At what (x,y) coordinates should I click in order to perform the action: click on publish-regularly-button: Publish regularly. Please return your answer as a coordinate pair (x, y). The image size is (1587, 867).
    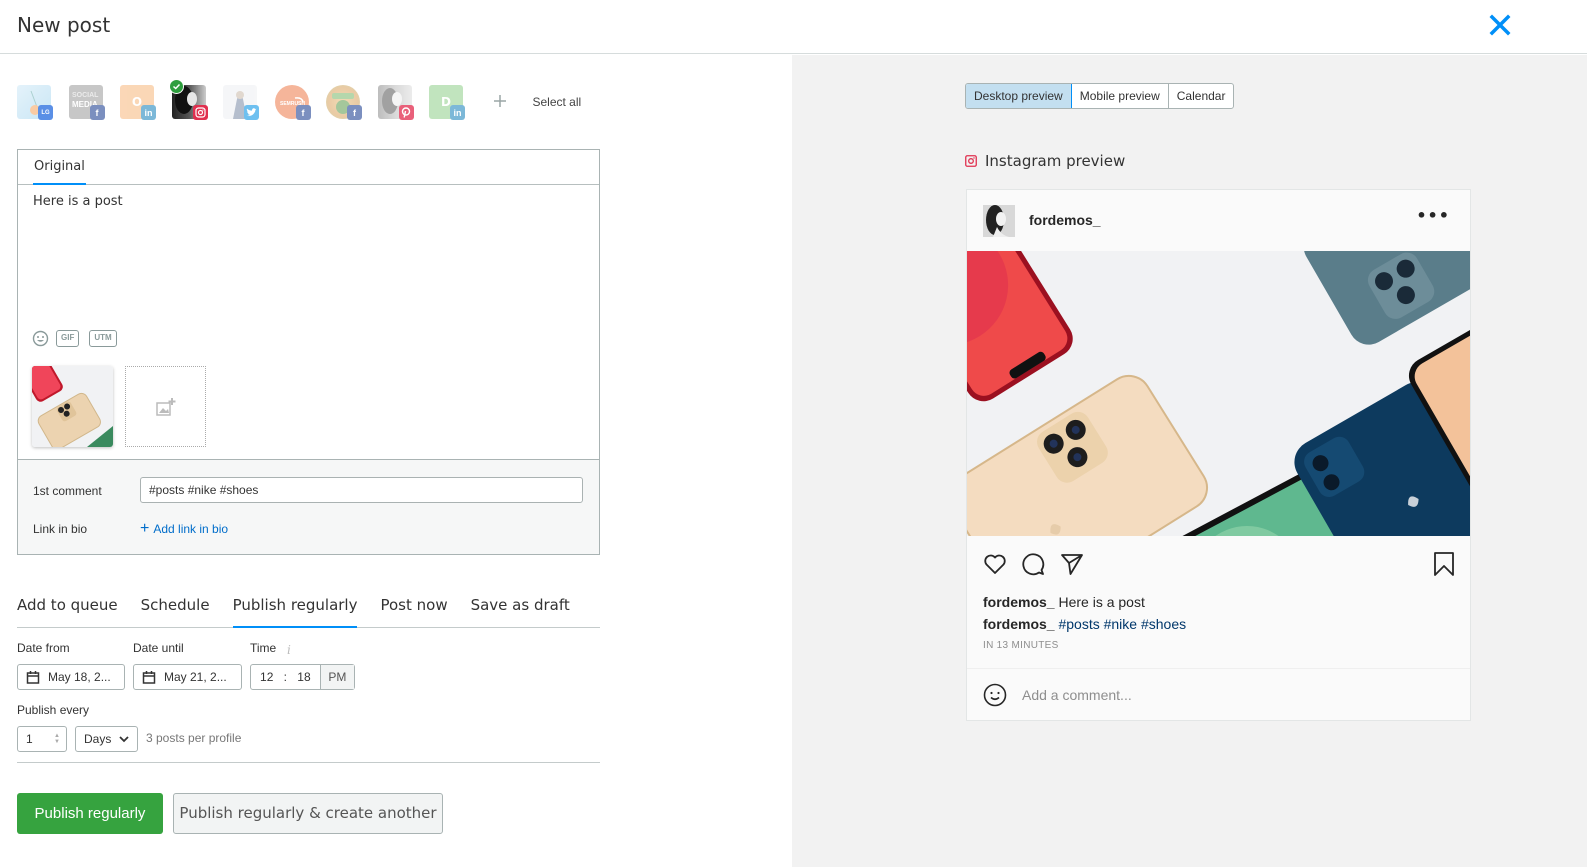
    Looking at the image, I should click on (90, 813).